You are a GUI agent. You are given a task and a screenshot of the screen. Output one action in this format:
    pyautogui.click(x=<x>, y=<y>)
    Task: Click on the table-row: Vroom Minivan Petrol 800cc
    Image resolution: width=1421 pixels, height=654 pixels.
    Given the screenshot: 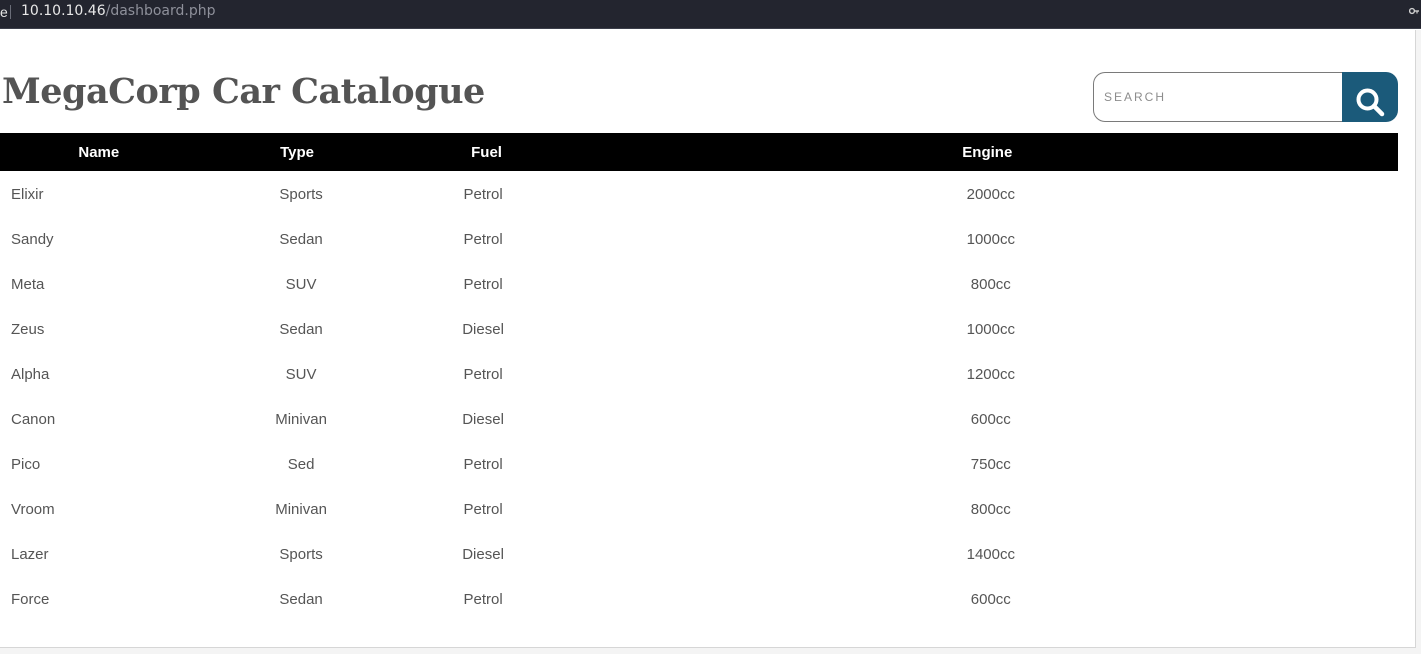 What is the action you would take?
    pyautogui.click(x=699, y=509)
    